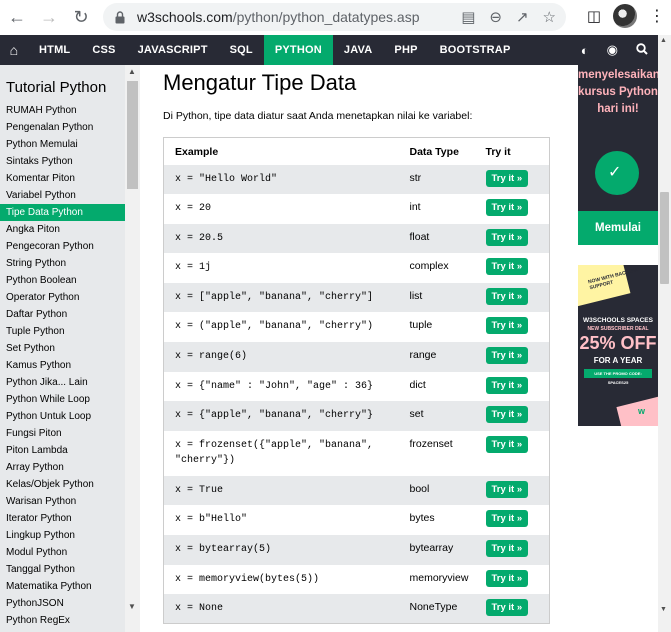 This screenshot has height=632, width=671. What do you see at coordinates (62, 382) in the screenshot?
I see `sidebar-item: Python Jika... Lain` at bounding box center [62, 382].